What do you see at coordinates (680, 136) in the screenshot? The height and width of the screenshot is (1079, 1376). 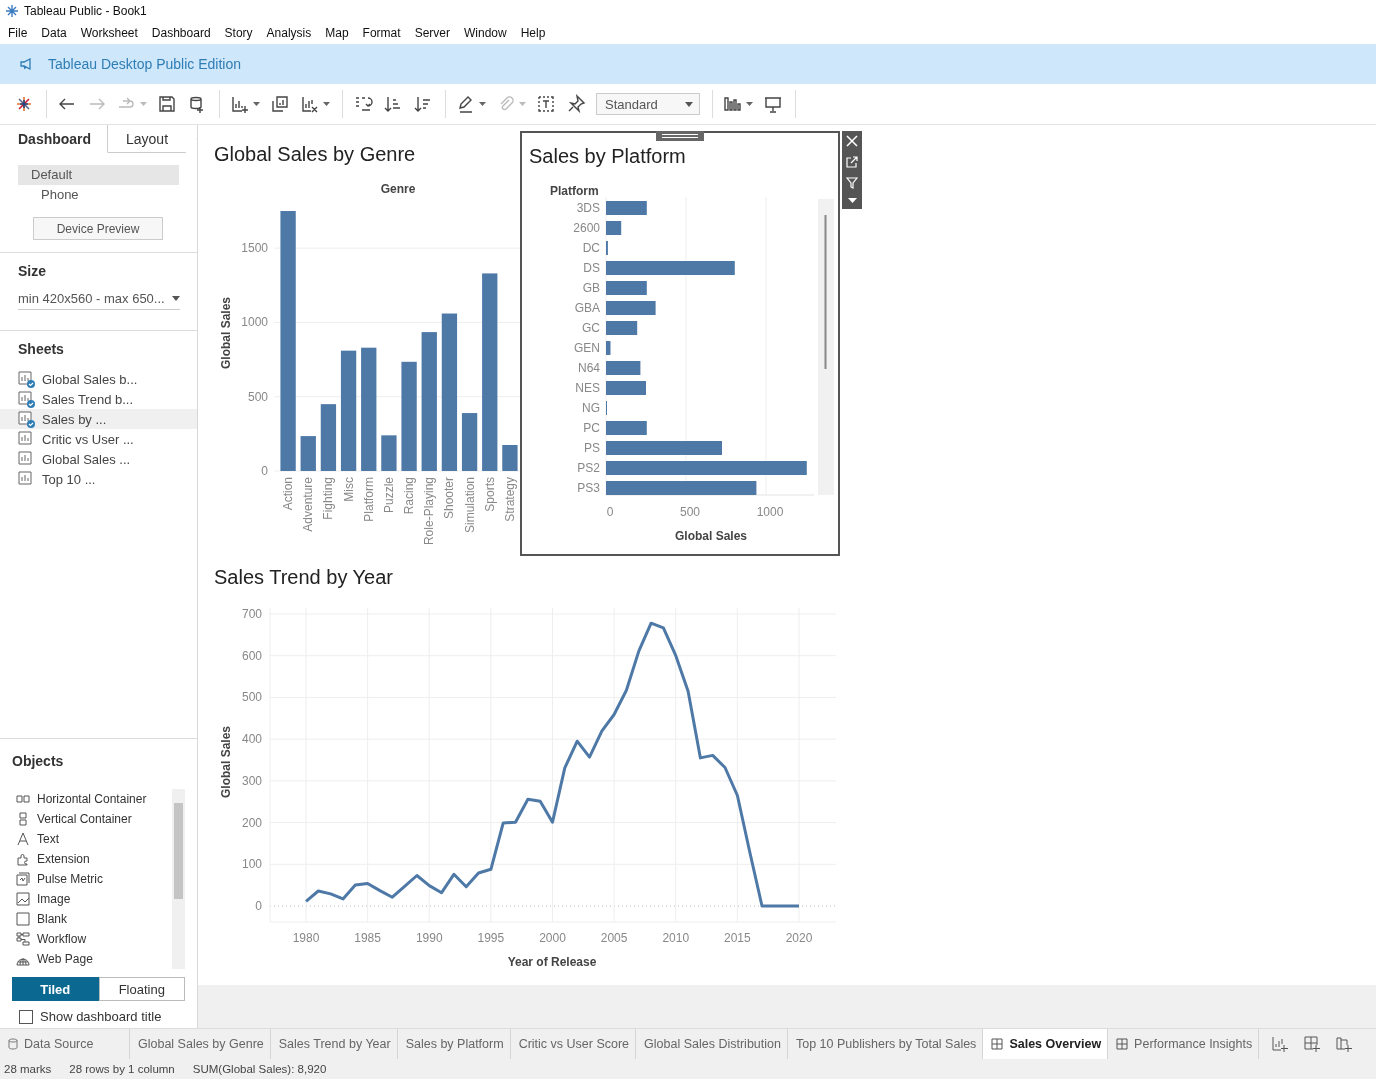 I see `move-handle` at bounding box center [680, 136].